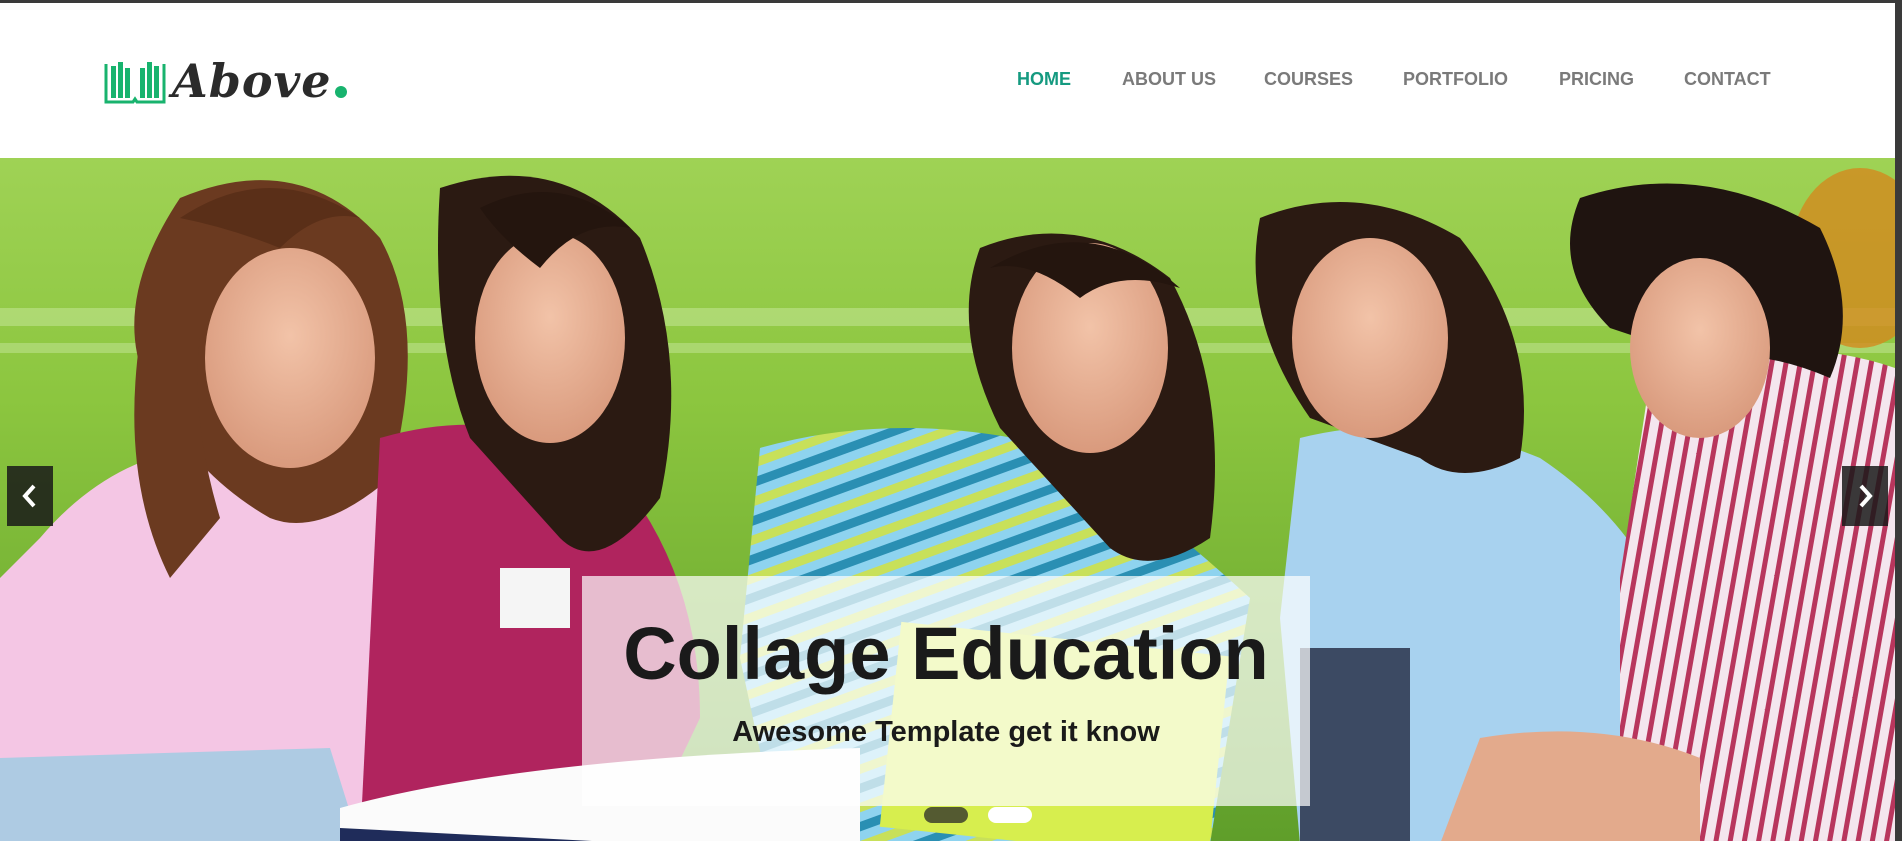 Image resolution: width=1902 pixels, height=841 pixels. Describe the element at coordinates (1596, 79) in the screenshot. I see `nav-pricing: PRICING` at that location.